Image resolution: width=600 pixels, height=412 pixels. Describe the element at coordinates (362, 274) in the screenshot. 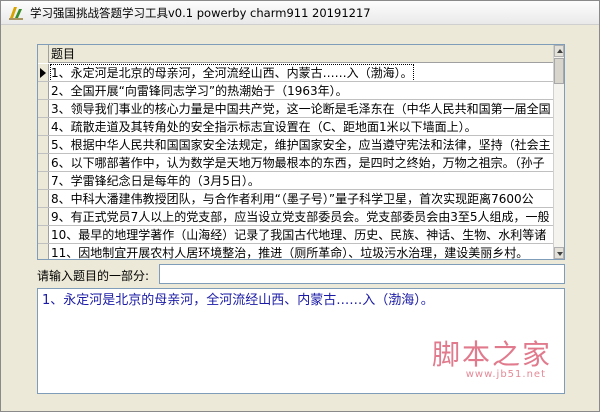

I see `search-input` at that location.